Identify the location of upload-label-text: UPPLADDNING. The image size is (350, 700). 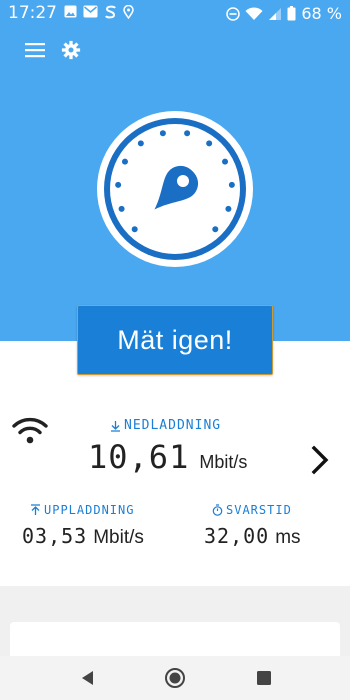
(89, 510).